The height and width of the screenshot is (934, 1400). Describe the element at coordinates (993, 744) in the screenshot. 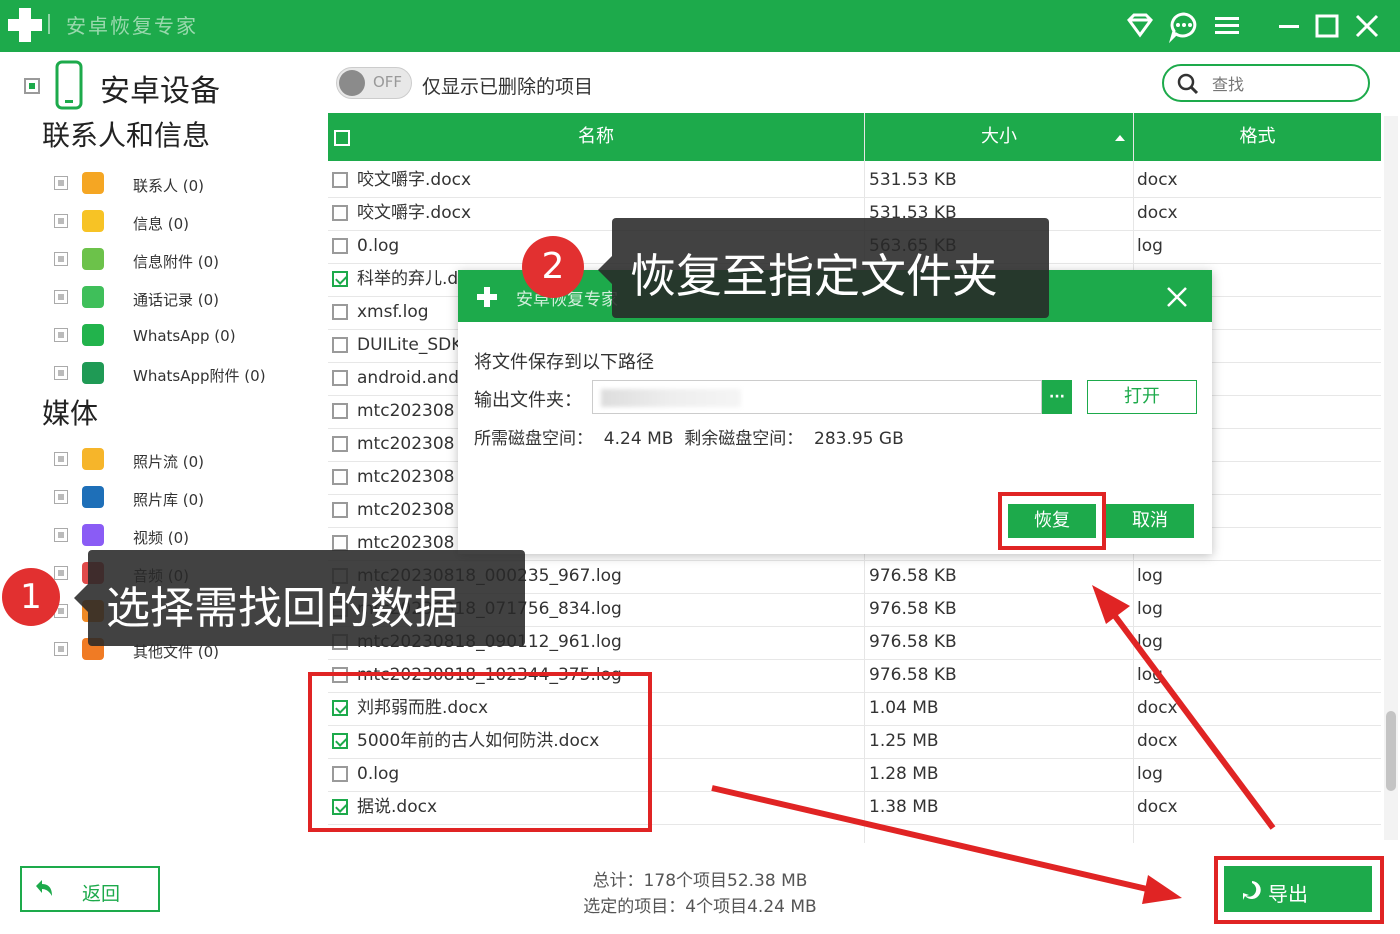

I see `annotation-arrows` at that location.